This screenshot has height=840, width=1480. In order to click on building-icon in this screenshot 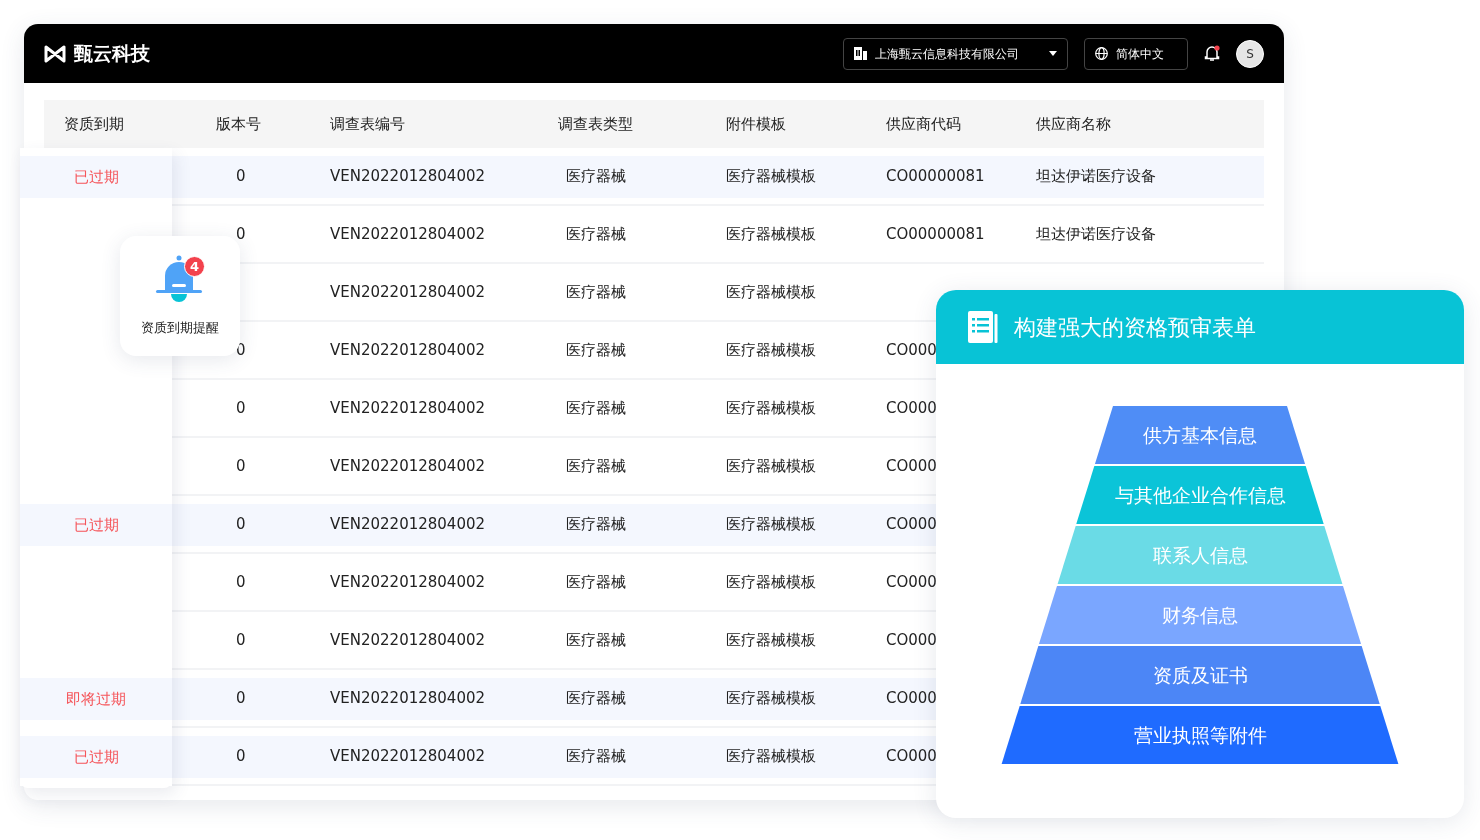, I will do `click(860, 53)`.